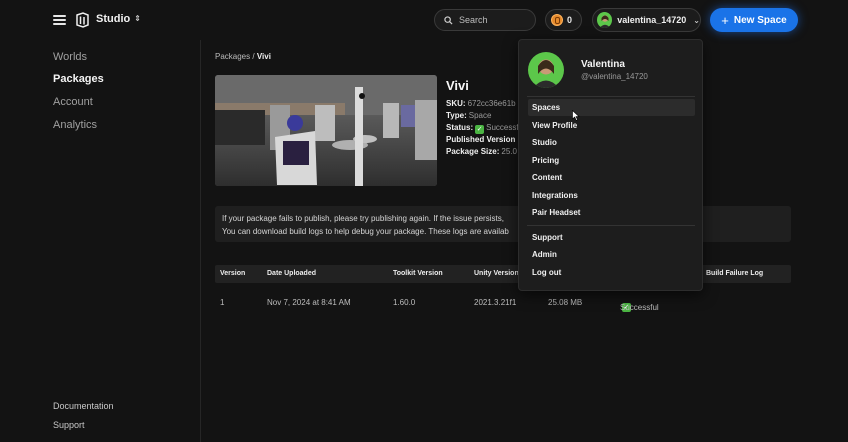 The height and width of the screenshot is (442, 848). Describe the element at coordinates (73, 102) in the screenshot. I see `sidebar-item-account: Account` at that location.